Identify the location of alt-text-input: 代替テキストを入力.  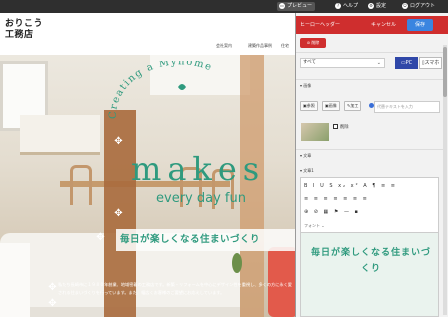
(407, 107).